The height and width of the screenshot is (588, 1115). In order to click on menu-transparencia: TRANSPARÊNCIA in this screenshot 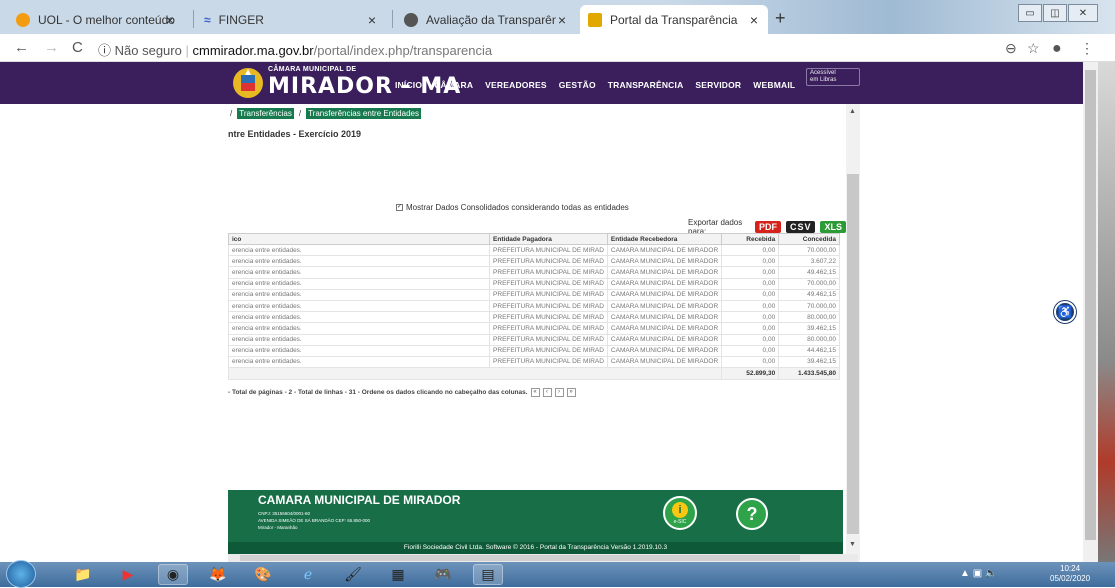, I will do `click(646, 85)`.